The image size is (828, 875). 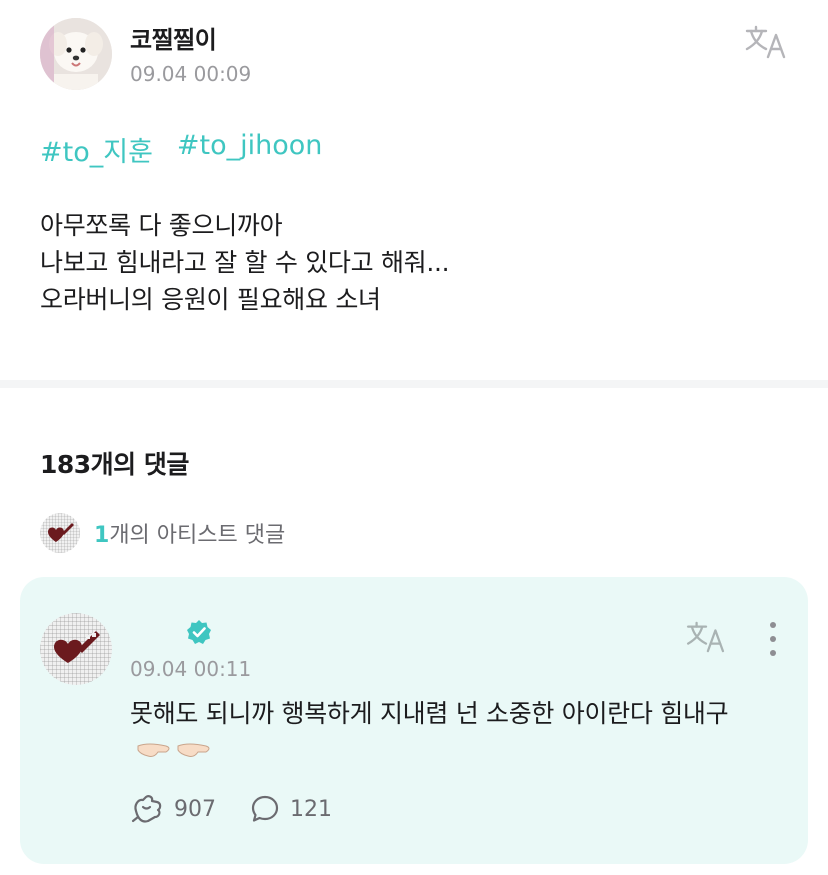 What do you see at coordinates (60, 533) in the screenshot?
I see `artist-avatar` at bounding box center [60, 533].